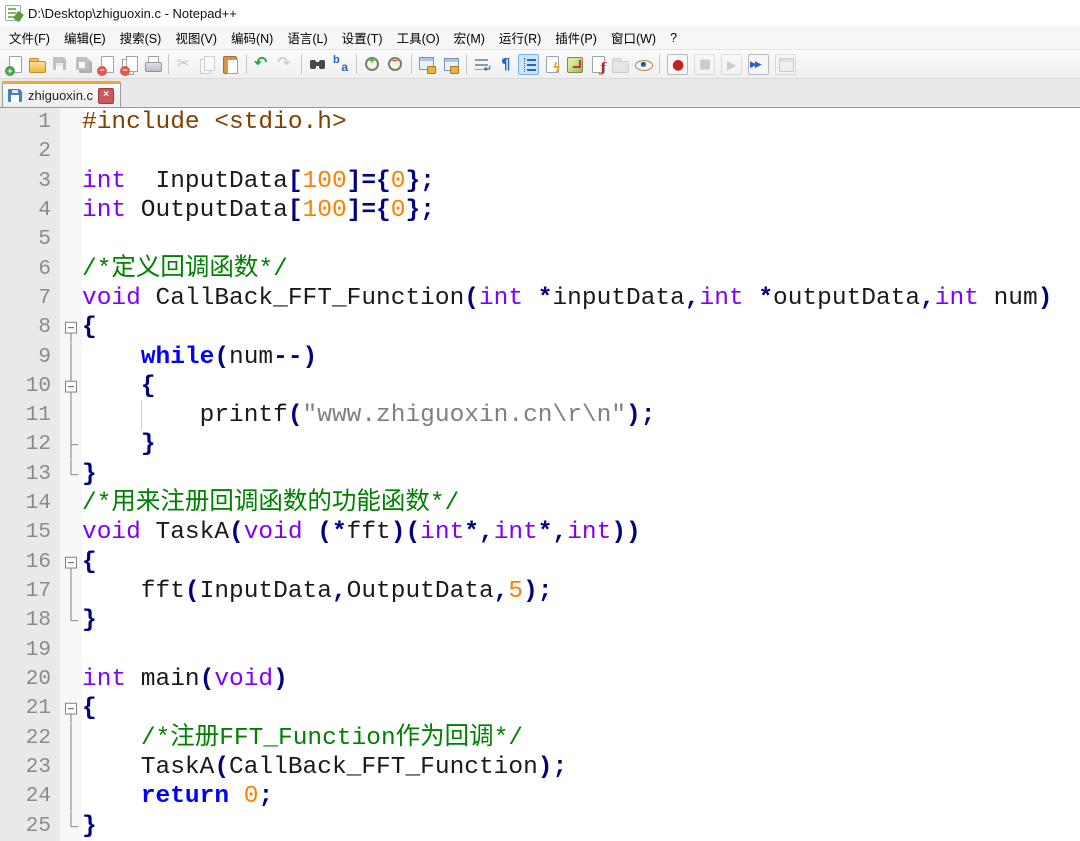 This screenshot has height=841, width=1080. Describe the element at coordinates (285, 64) in the screenshot. I see `redo-icon` at that location.